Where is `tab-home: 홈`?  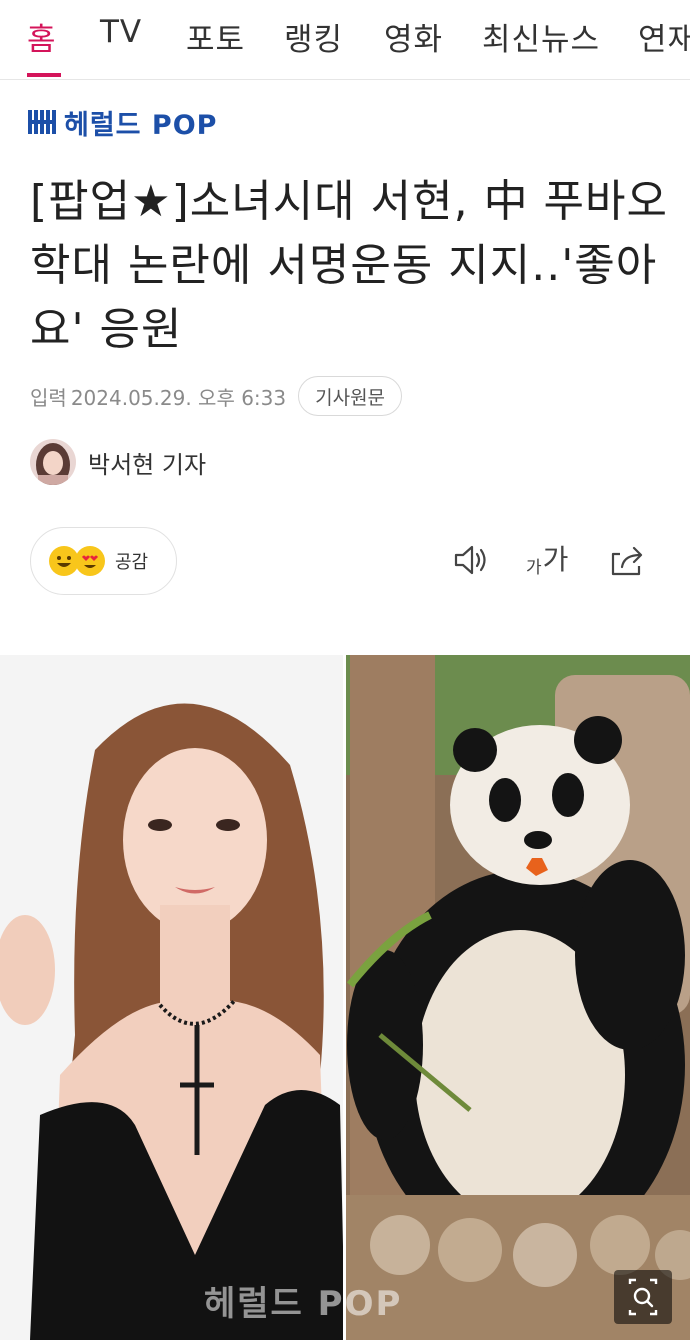
tab-home: 홈 is located at coordinates (42, 36).